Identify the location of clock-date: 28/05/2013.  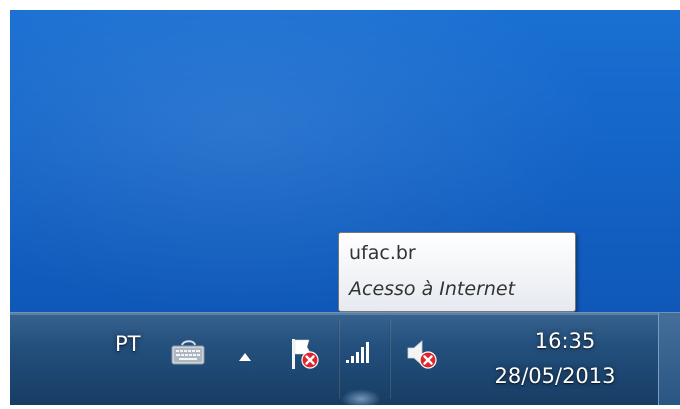
(555, 376).